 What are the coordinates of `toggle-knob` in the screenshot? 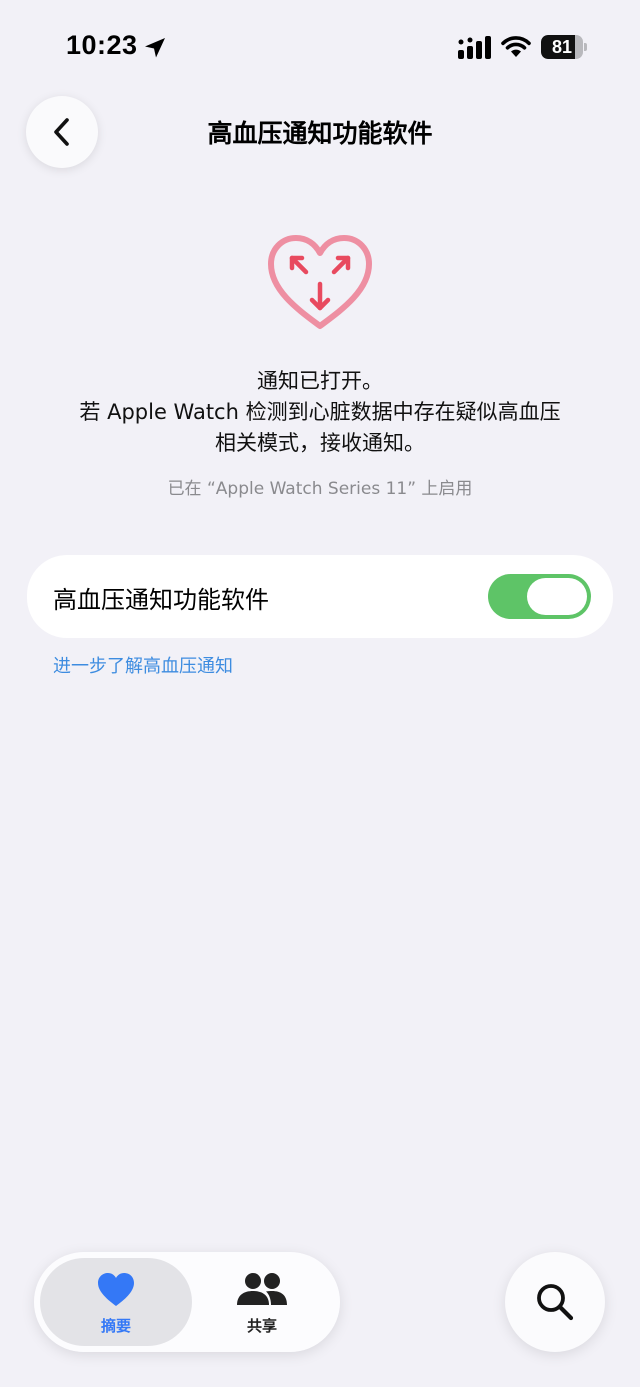 It's located at (557, 596).